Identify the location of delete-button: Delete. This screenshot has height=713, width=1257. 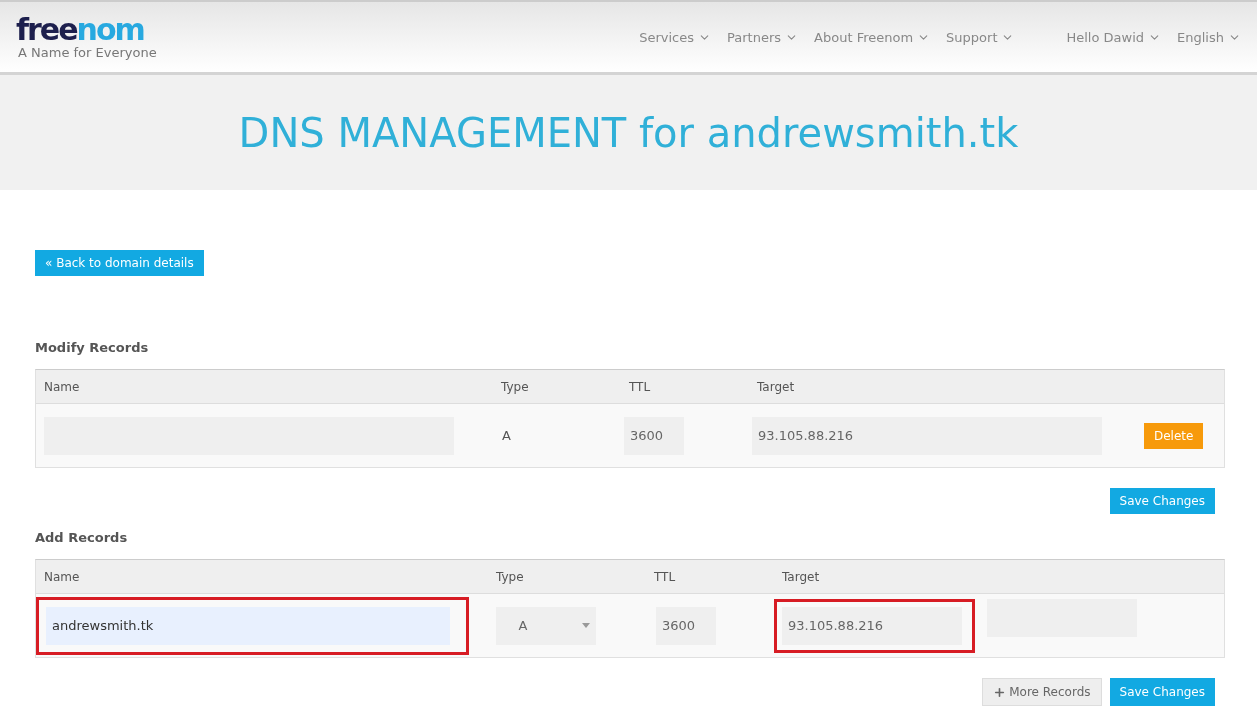
(1174, 435).